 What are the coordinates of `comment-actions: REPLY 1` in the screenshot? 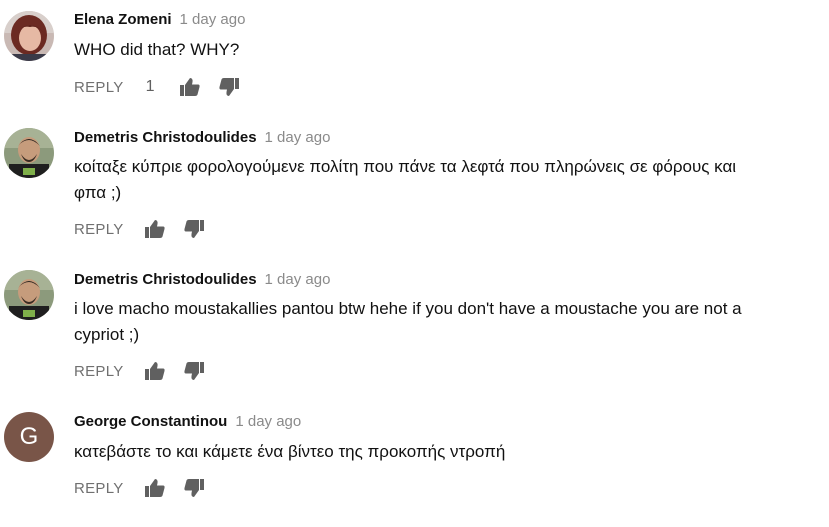 It's located at (157, 87).